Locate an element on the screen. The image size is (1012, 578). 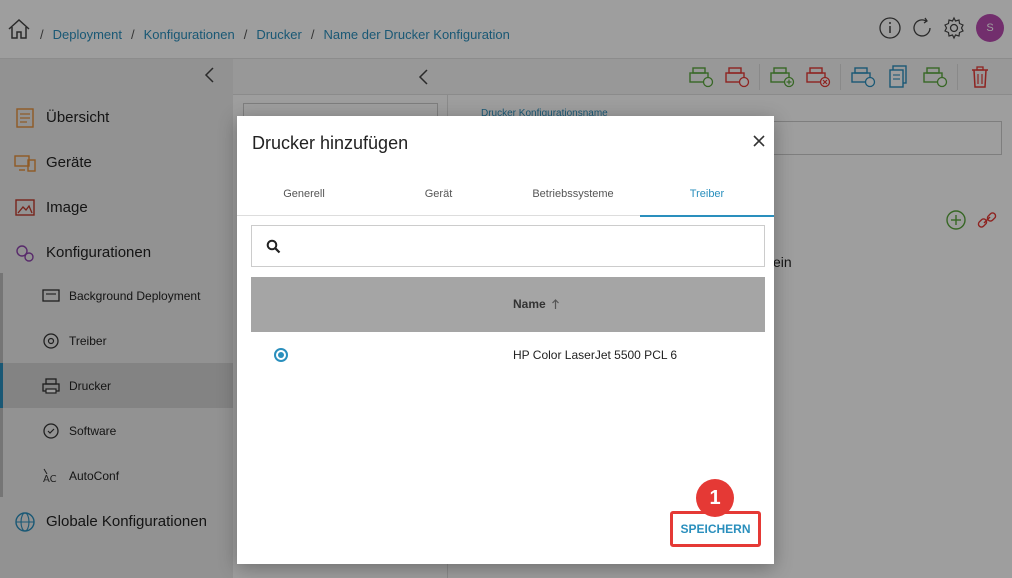
step-marker-badge: 1 is located at coordinates (715, 498).